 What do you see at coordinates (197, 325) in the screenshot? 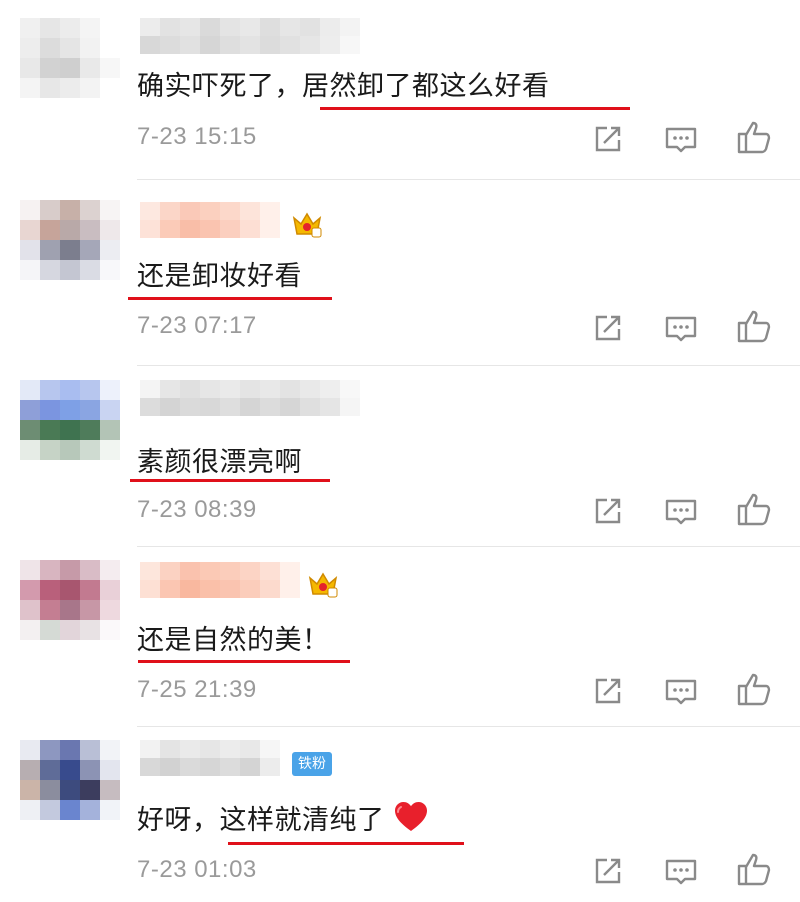
I see `comment-time: 7-23 07:17` at bounding box center [197, 325].